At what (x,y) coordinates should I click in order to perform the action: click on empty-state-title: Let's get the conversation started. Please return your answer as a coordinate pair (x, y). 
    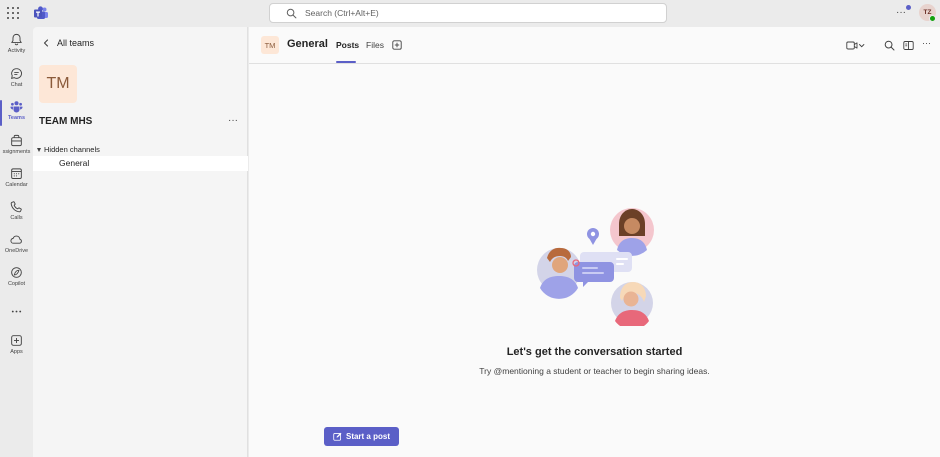
    Looking at the image, I should click on (594, 352).